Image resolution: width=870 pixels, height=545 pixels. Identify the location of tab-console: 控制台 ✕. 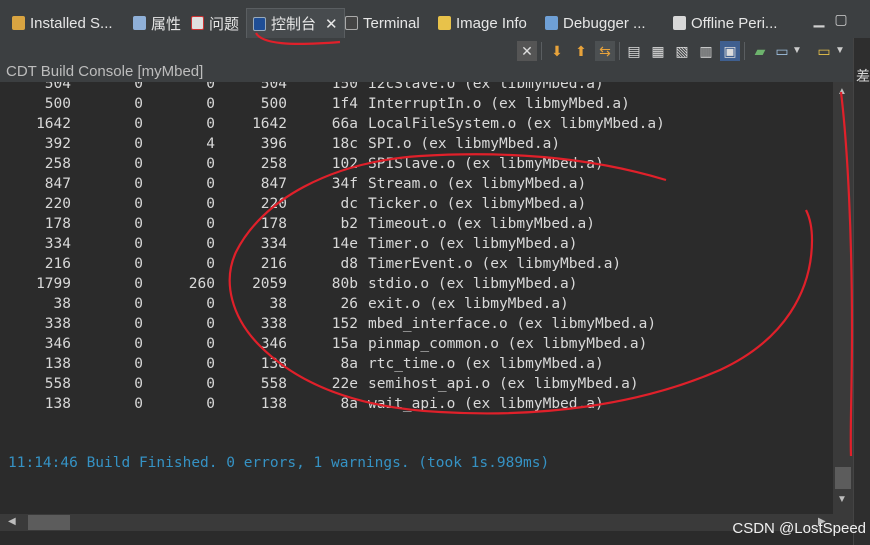
(295, 23).